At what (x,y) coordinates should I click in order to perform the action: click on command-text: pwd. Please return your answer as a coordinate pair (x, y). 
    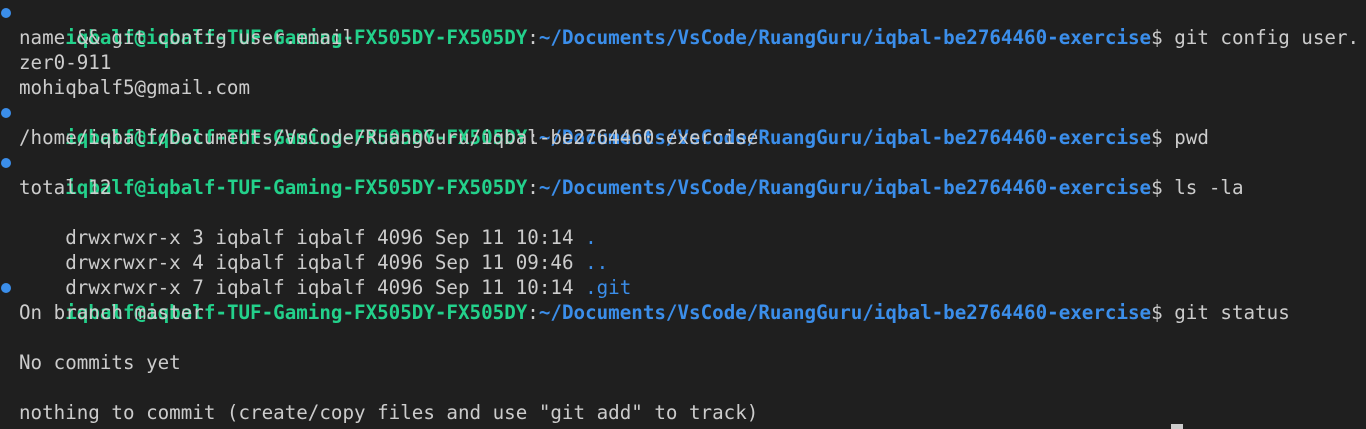
    Looking at the image, I should click on (1185, 137).